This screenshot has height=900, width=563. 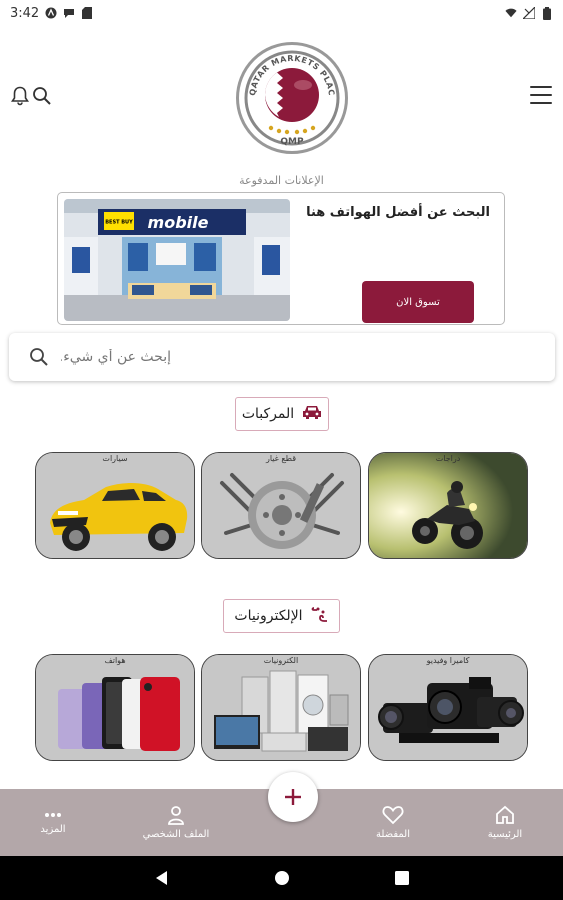 I want to click on category-label: قطع غيار, so click(x=281, y=458).